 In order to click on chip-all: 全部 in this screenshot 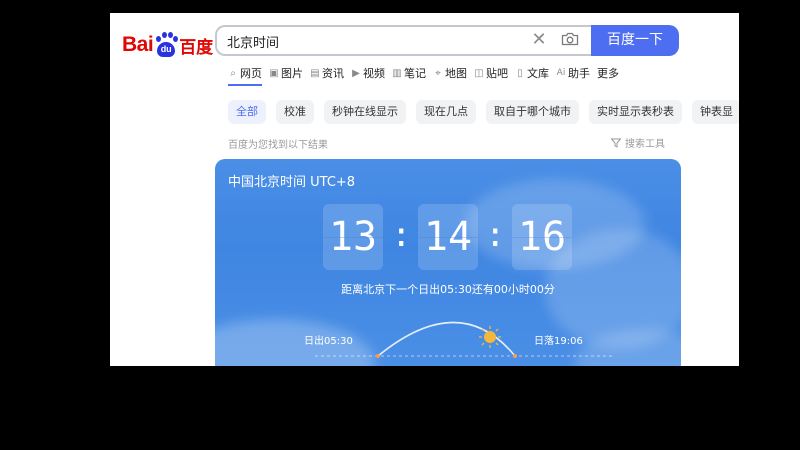, I will do `click(247, 112)`.